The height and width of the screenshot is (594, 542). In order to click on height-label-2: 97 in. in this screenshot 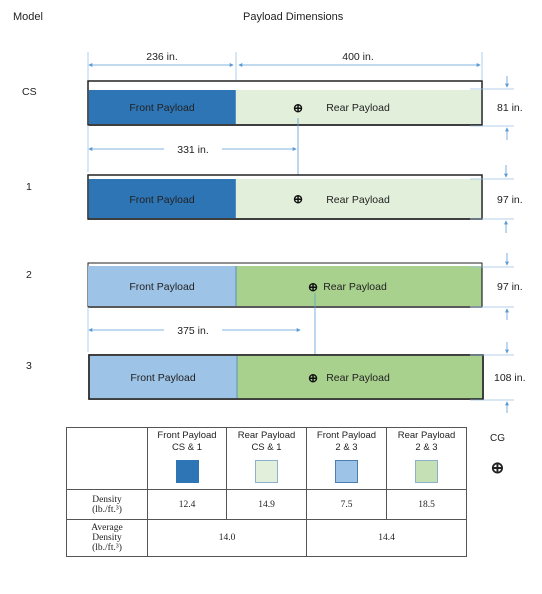, I will do `click(510, 287)`.